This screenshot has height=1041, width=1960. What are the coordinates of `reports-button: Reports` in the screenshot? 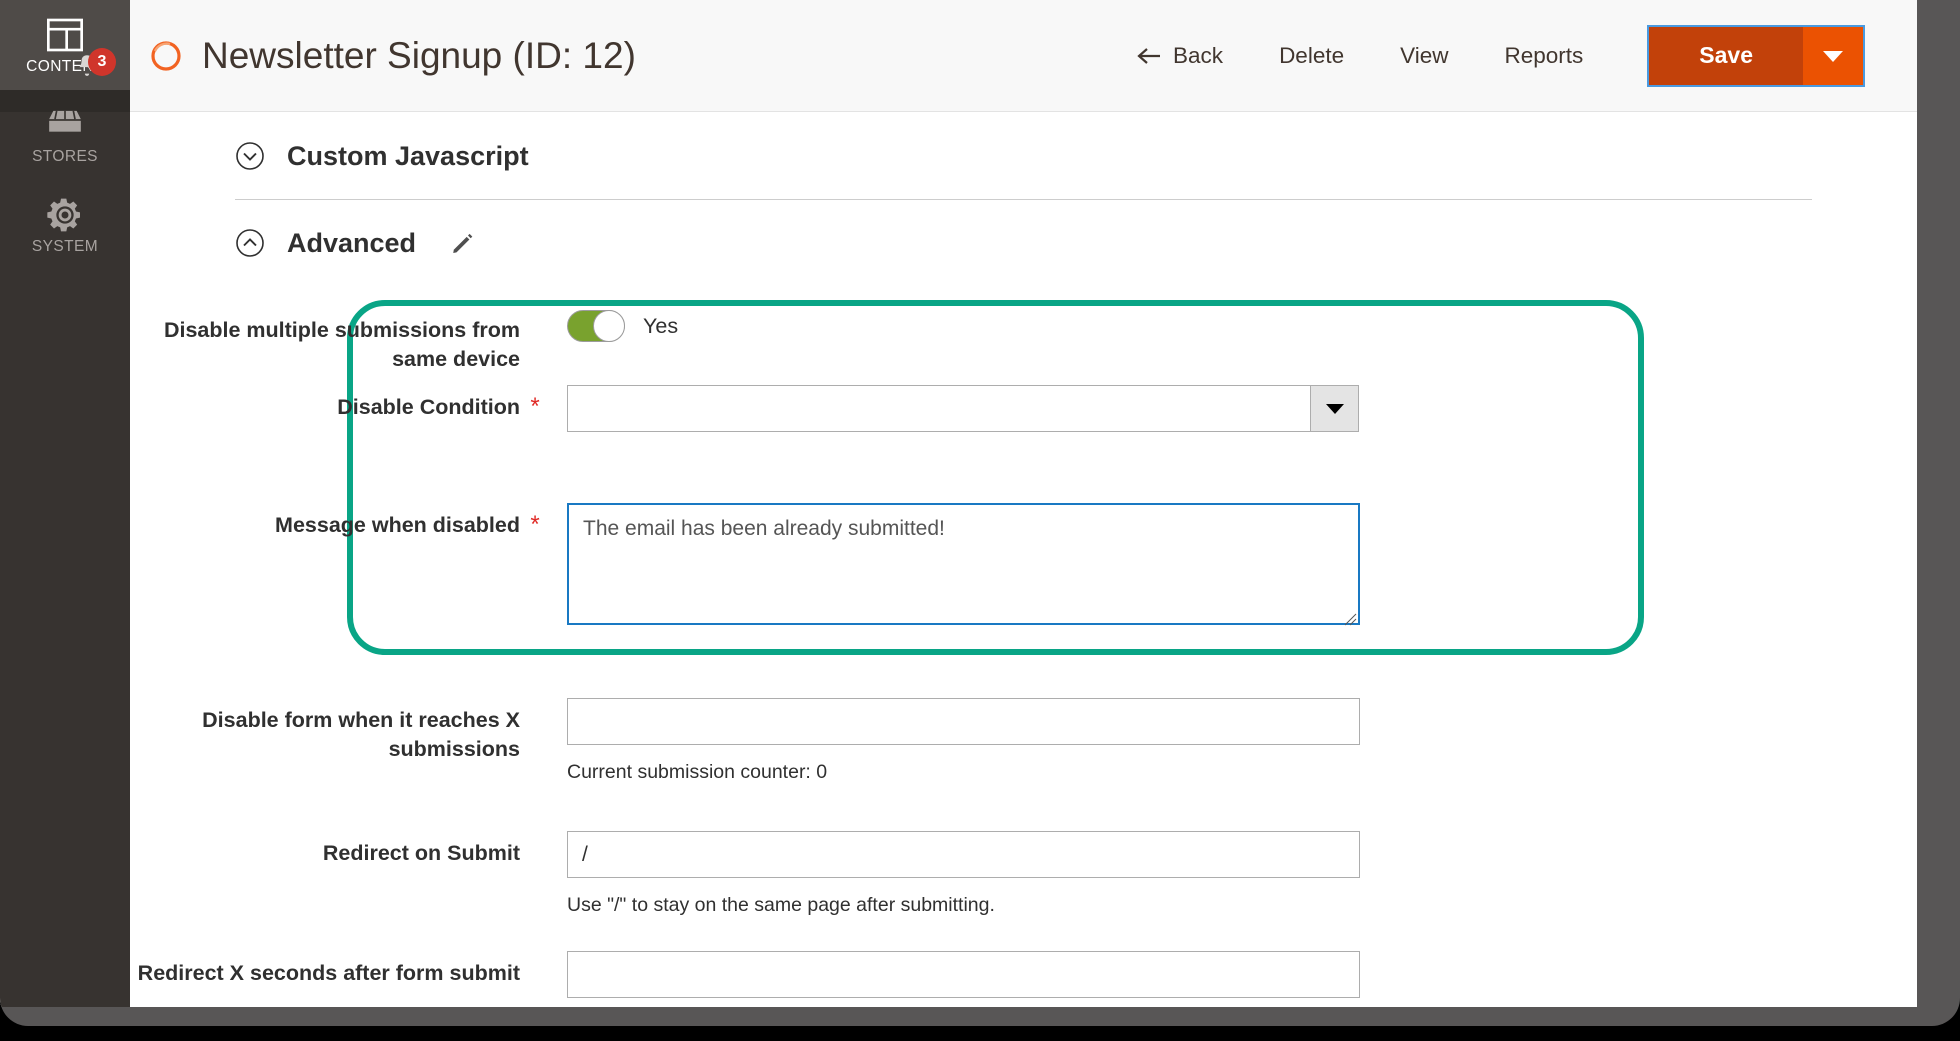 It's located at (1543, 56).